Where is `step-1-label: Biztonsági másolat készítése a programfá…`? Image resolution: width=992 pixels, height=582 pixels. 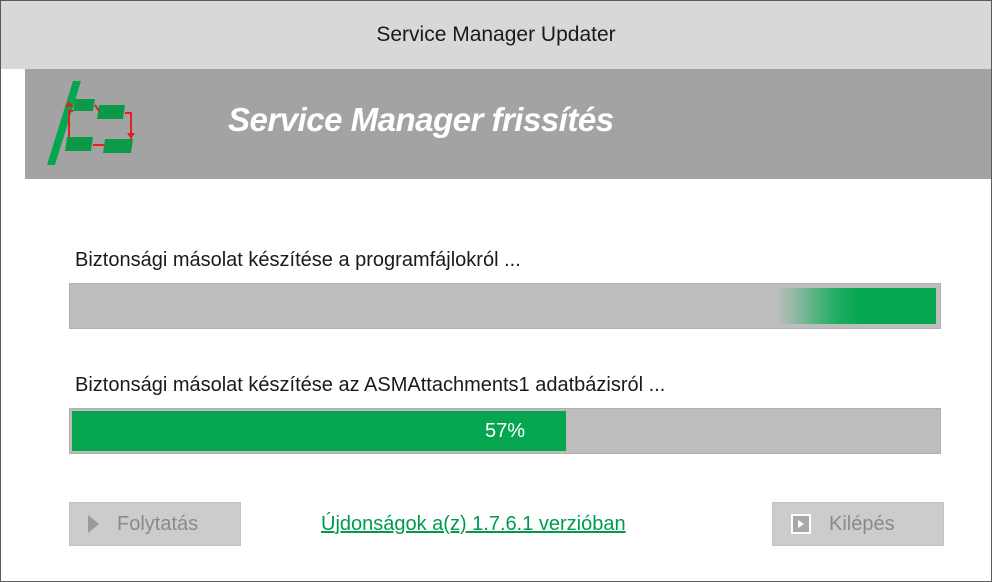 step-1-label: Biztonsági másolat készítése a programfá… is located at coordinates (298, 260).